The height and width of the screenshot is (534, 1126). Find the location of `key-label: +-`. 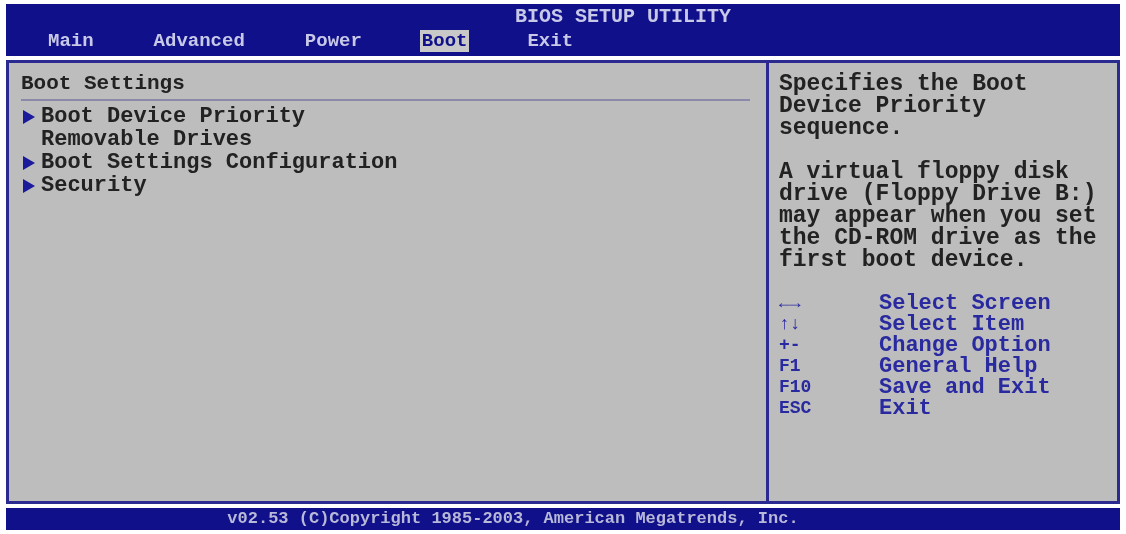

key-label: +- is located at coordinates (790, 345).